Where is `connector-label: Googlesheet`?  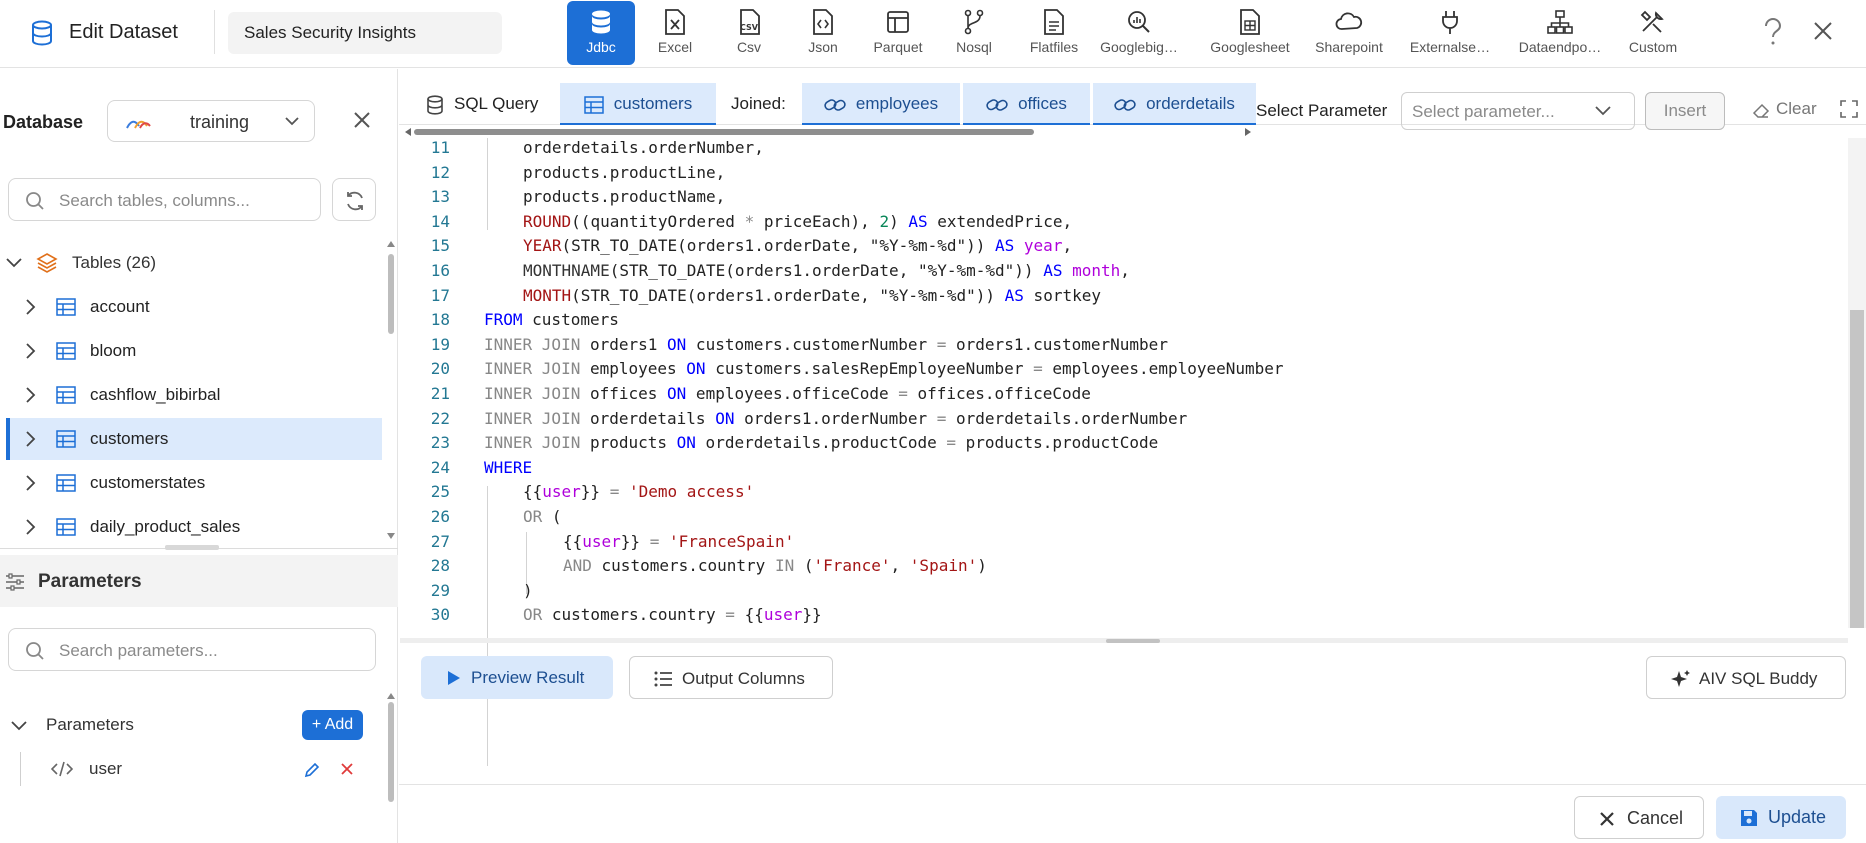
connector-label: Googlesheet is located at coordinates (1250, 47).